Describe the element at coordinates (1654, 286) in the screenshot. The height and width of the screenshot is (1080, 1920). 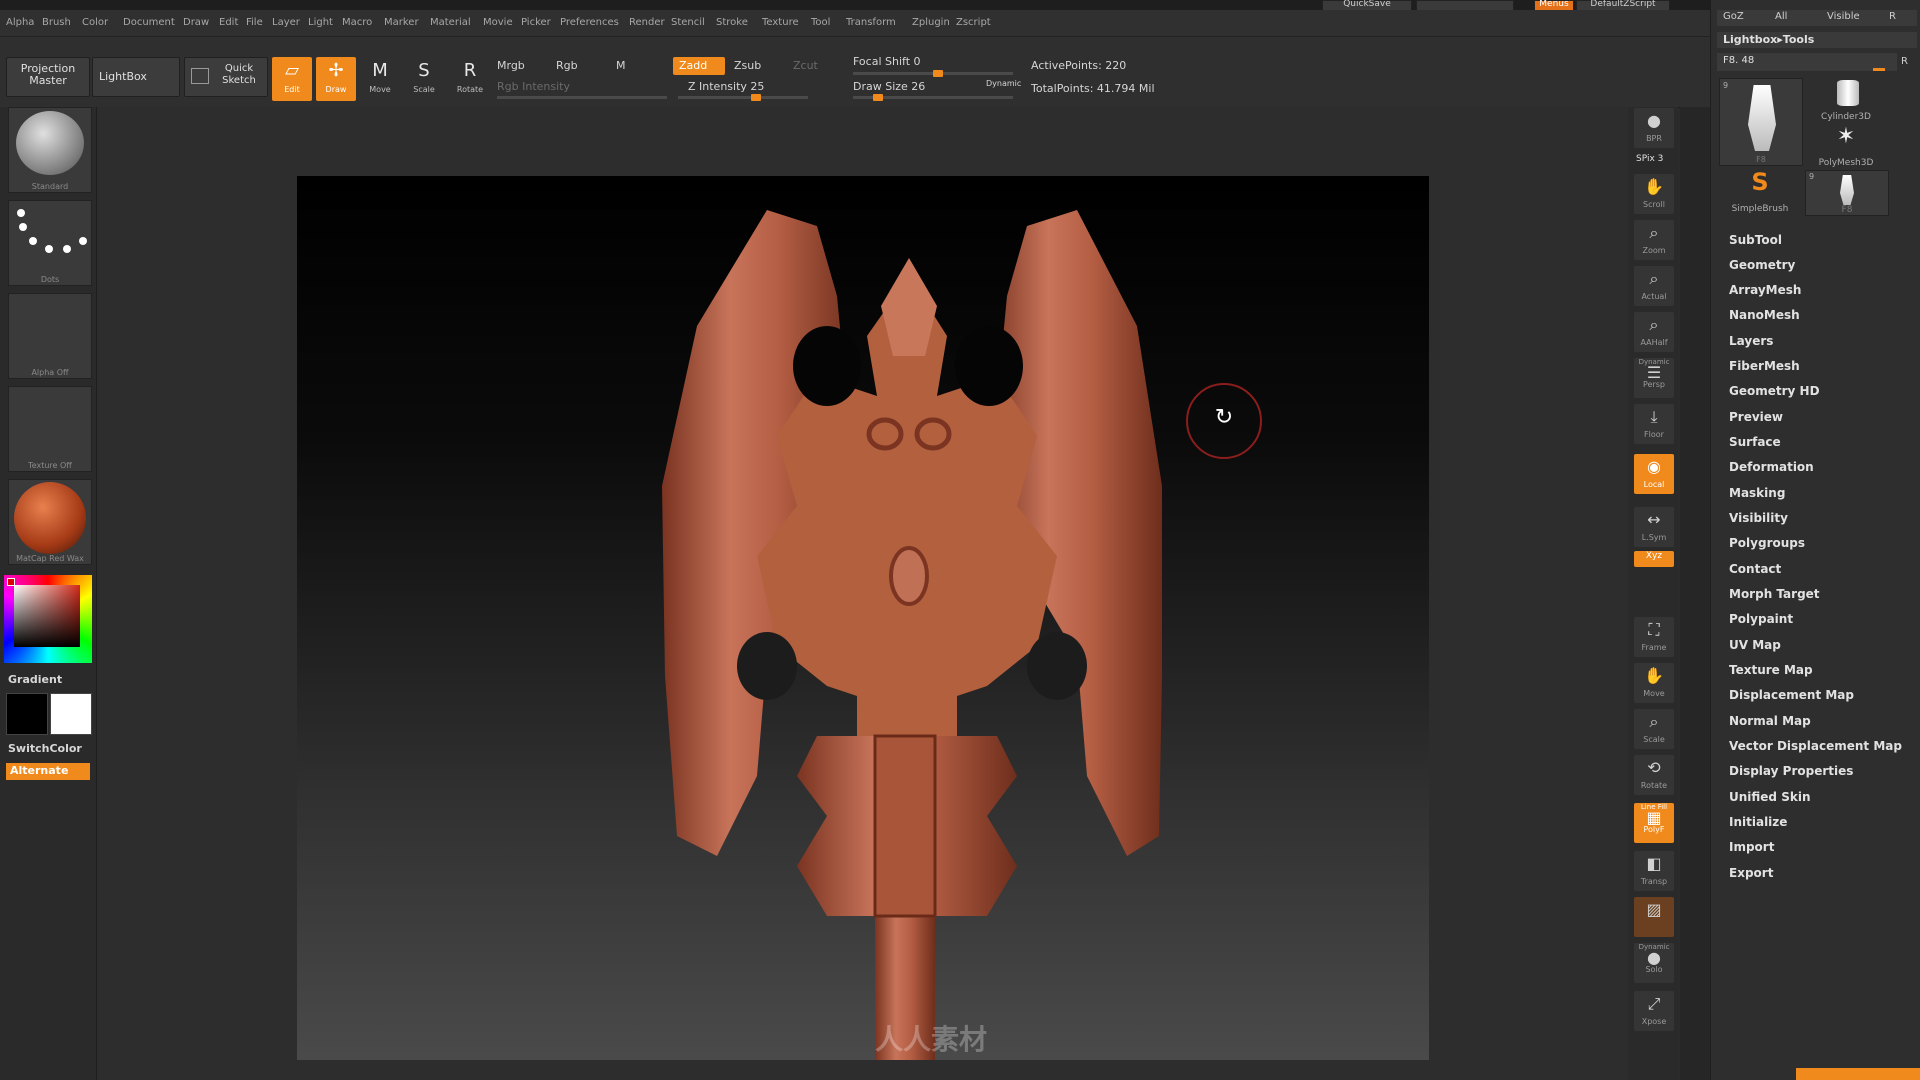
I see `actual-button: ⌕ Actual` at that location.